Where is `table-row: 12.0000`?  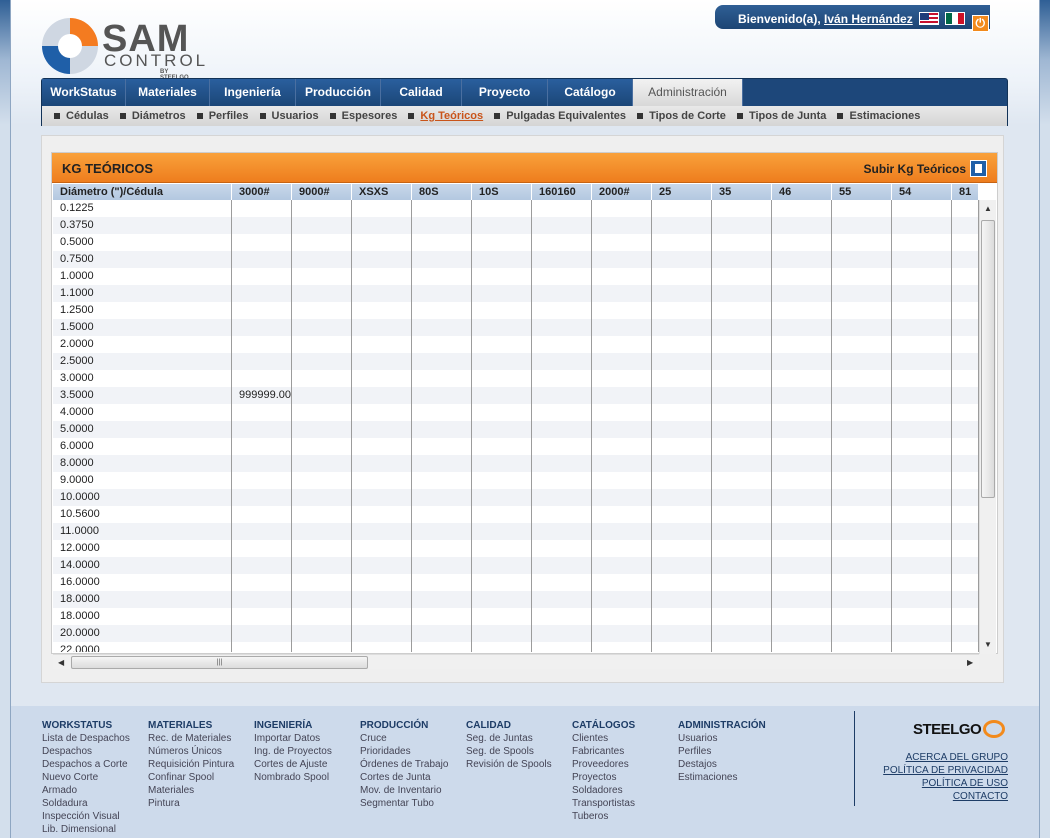
table-row: 12.0000 is located at coordinates (516, 548).